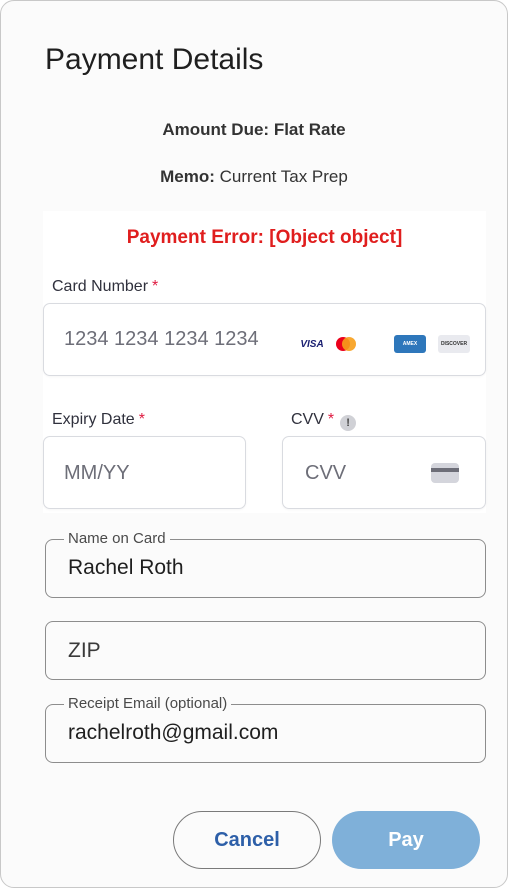 This screenshot has width=510, height=890. Describe the element at coordinates (406, 840) in the screenshot. I see `pay-button: Pay` at that location.